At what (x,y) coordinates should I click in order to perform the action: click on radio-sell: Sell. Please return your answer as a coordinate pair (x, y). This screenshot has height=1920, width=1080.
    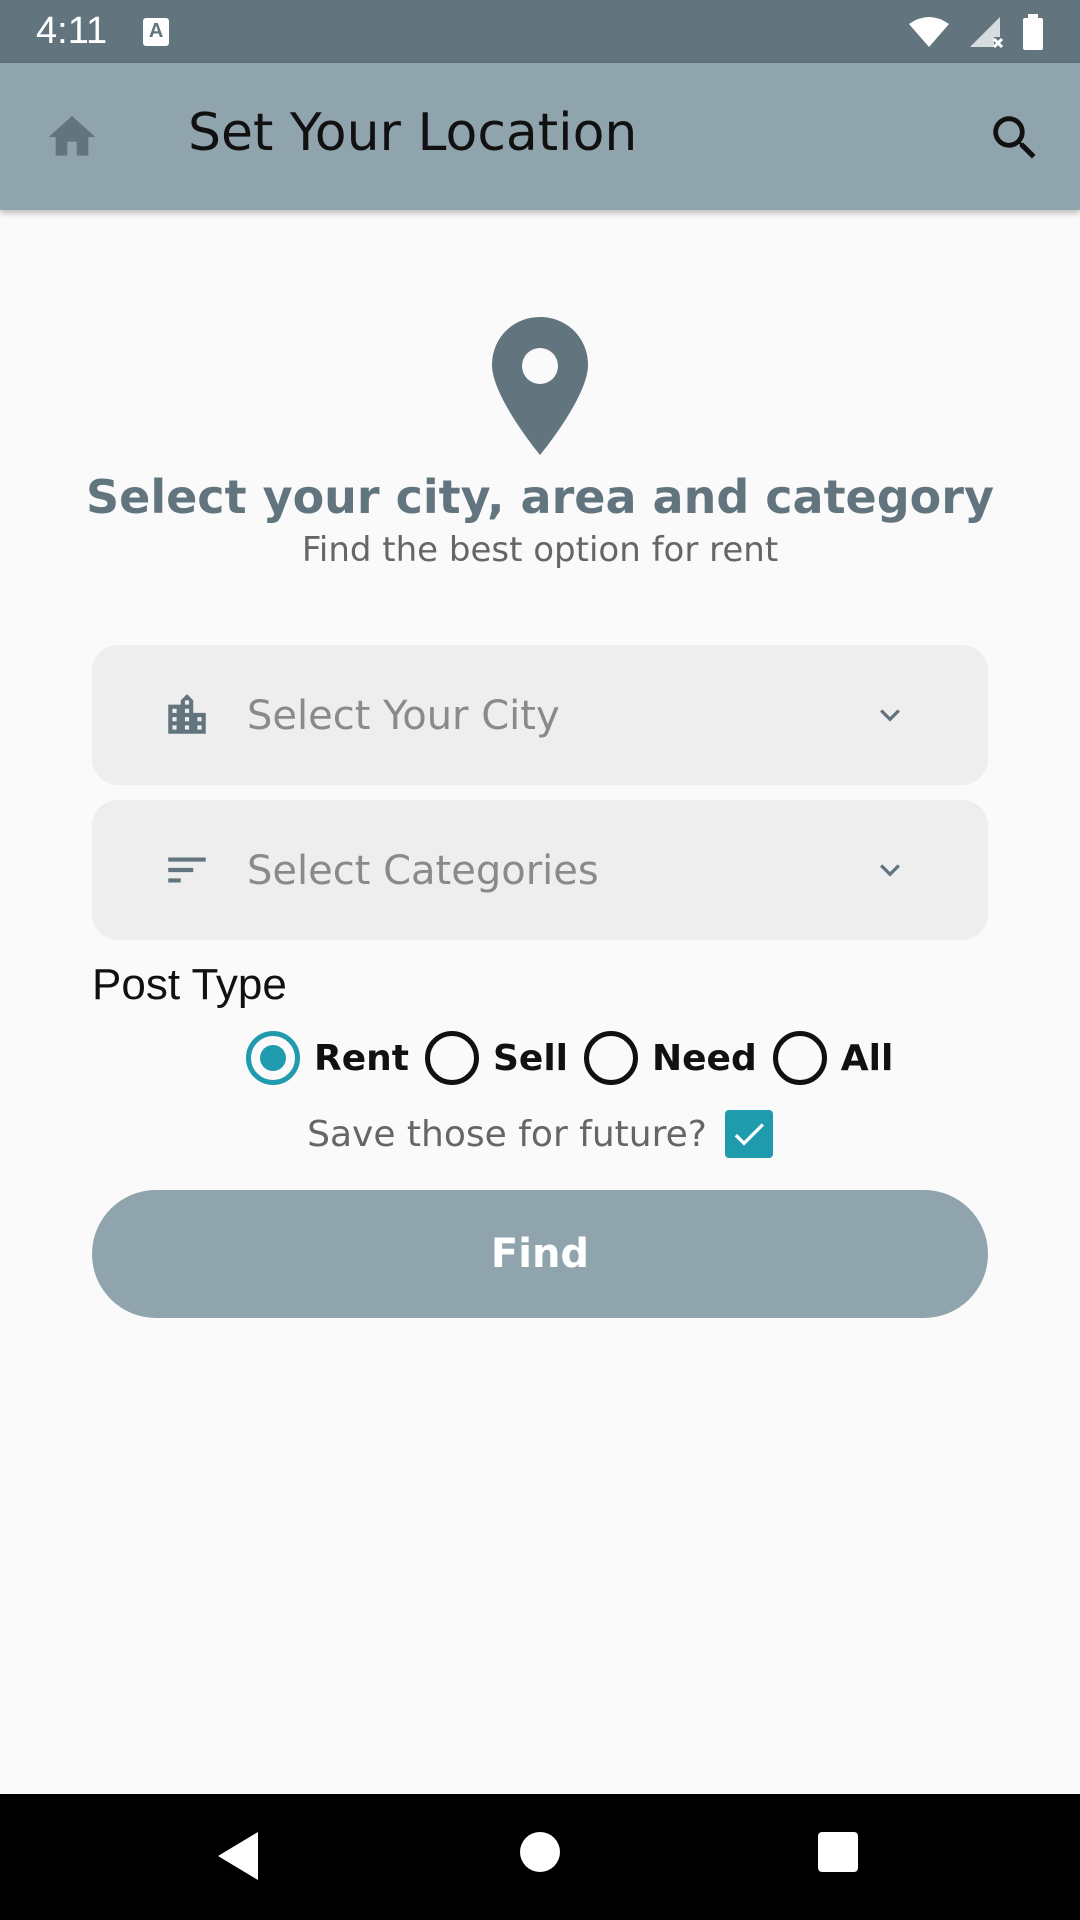
    Looking at the image, I should click on (496, 1058).